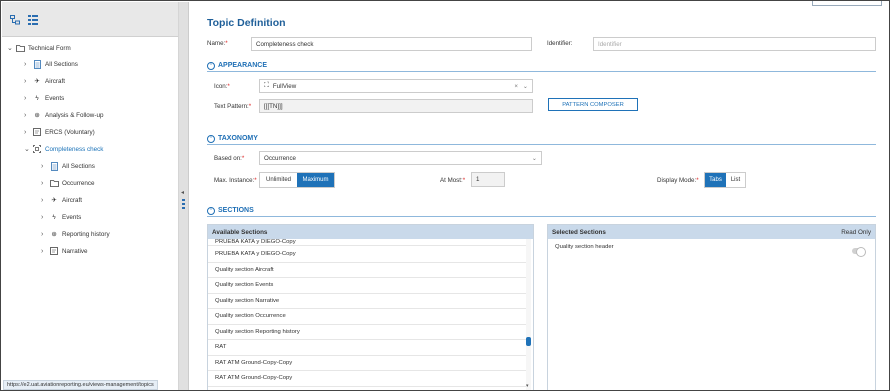 This screenshot has height=391, width=890. What do you see at coordinates (711, 247) in the screenshot?
I see `selected-list-item: Quality section header` at bounding box center [711, 247].